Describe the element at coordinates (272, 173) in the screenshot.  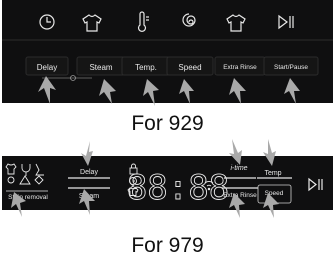
I see `temp-979-label: Temp` at that location.